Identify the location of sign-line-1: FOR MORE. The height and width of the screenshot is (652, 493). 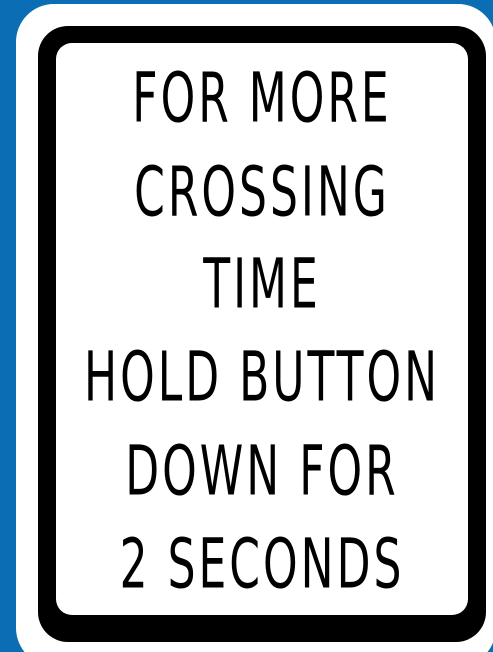
(262, 99).